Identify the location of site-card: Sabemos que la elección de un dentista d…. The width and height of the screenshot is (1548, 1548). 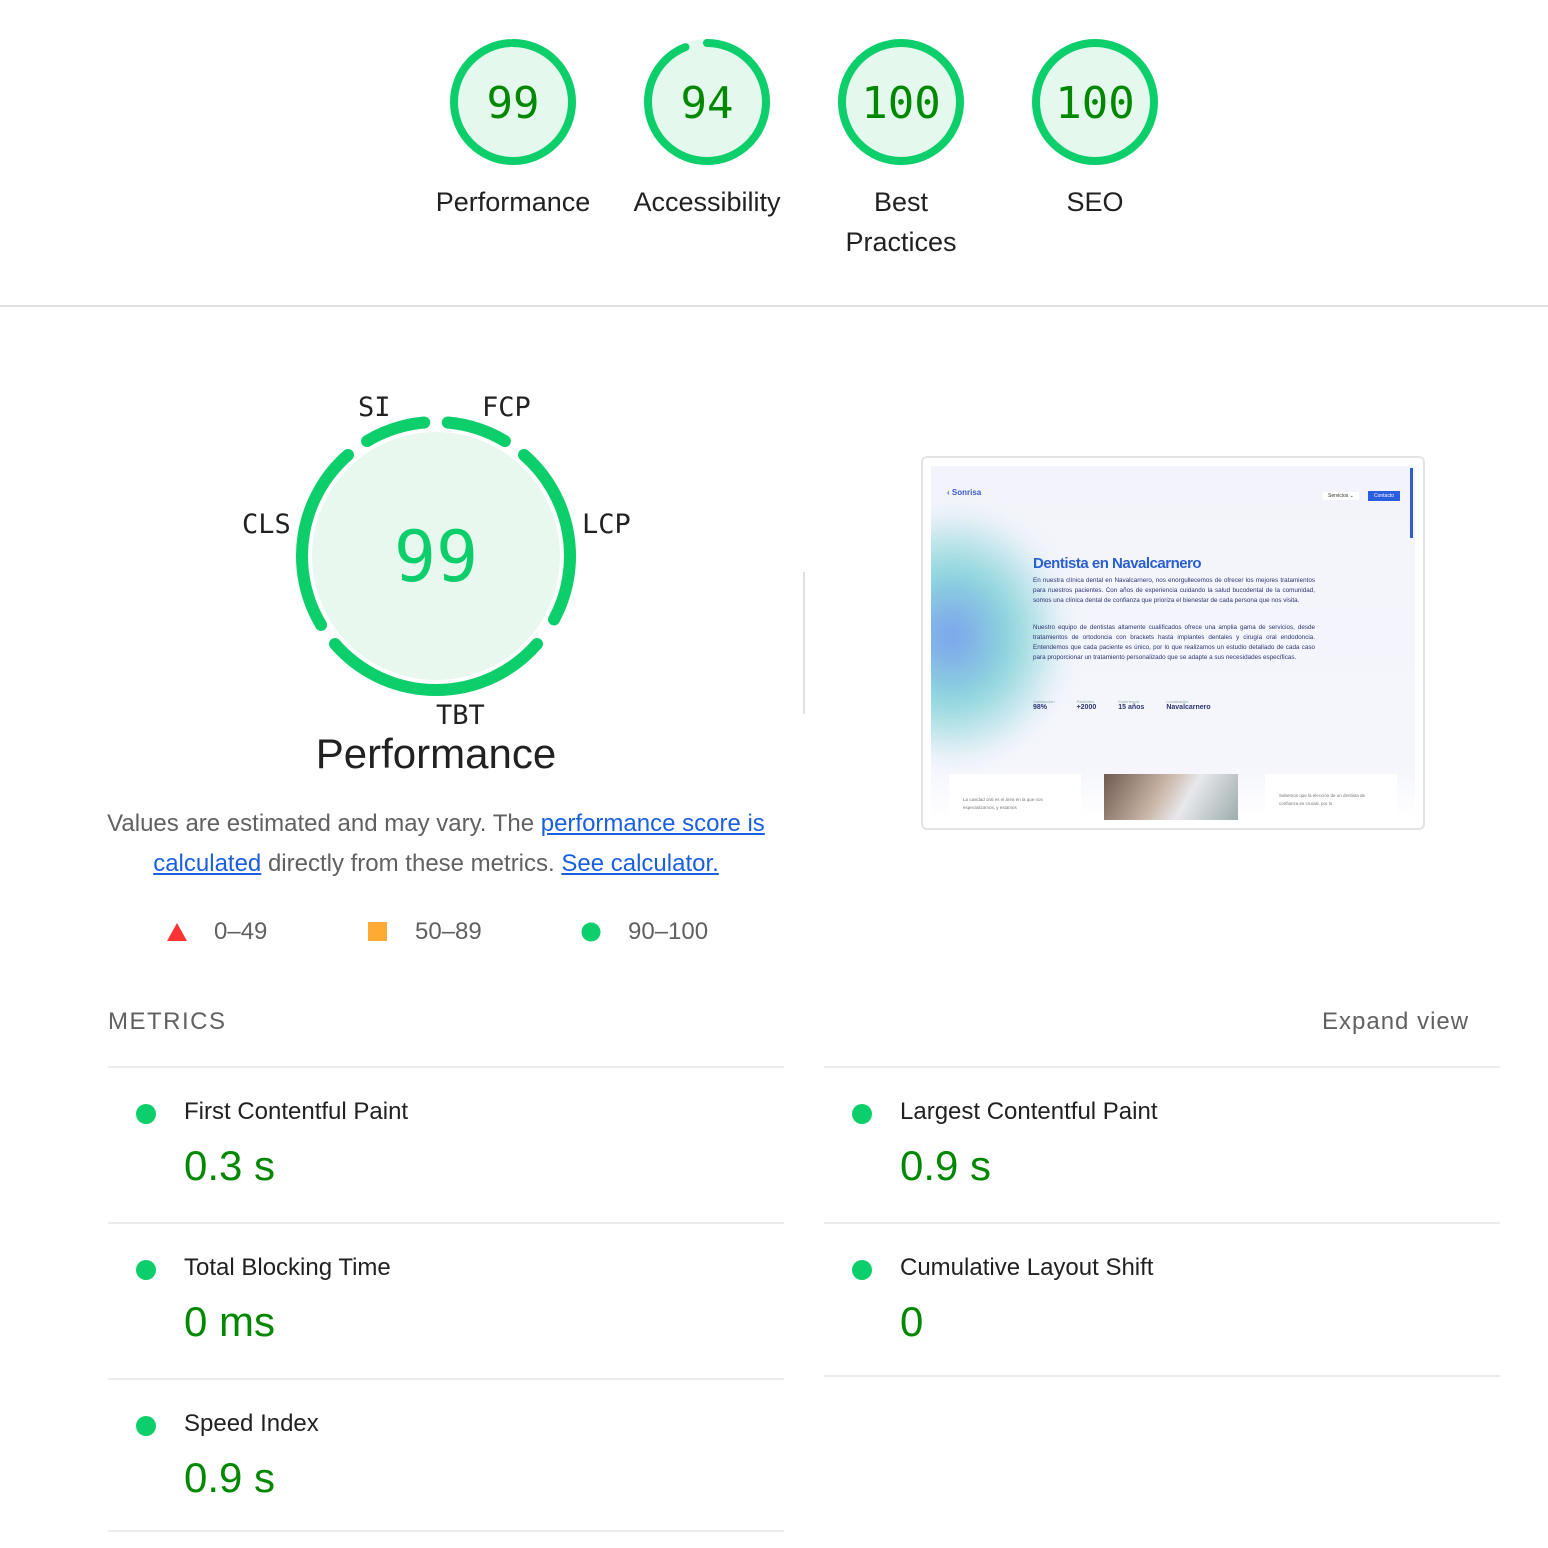
(1331, 797).